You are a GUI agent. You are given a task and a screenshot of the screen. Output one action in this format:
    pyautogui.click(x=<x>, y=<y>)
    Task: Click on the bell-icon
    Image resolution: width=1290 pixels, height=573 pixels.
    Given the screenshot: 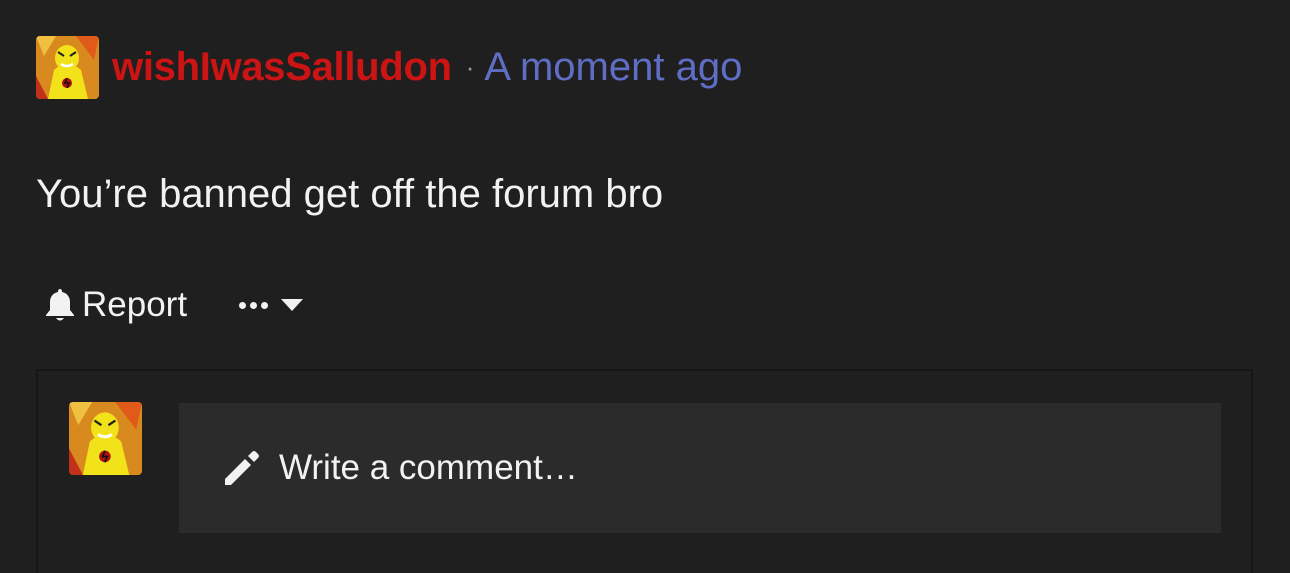 What is the action you would take?
    pyautogui.click(x=60, y=305)
    